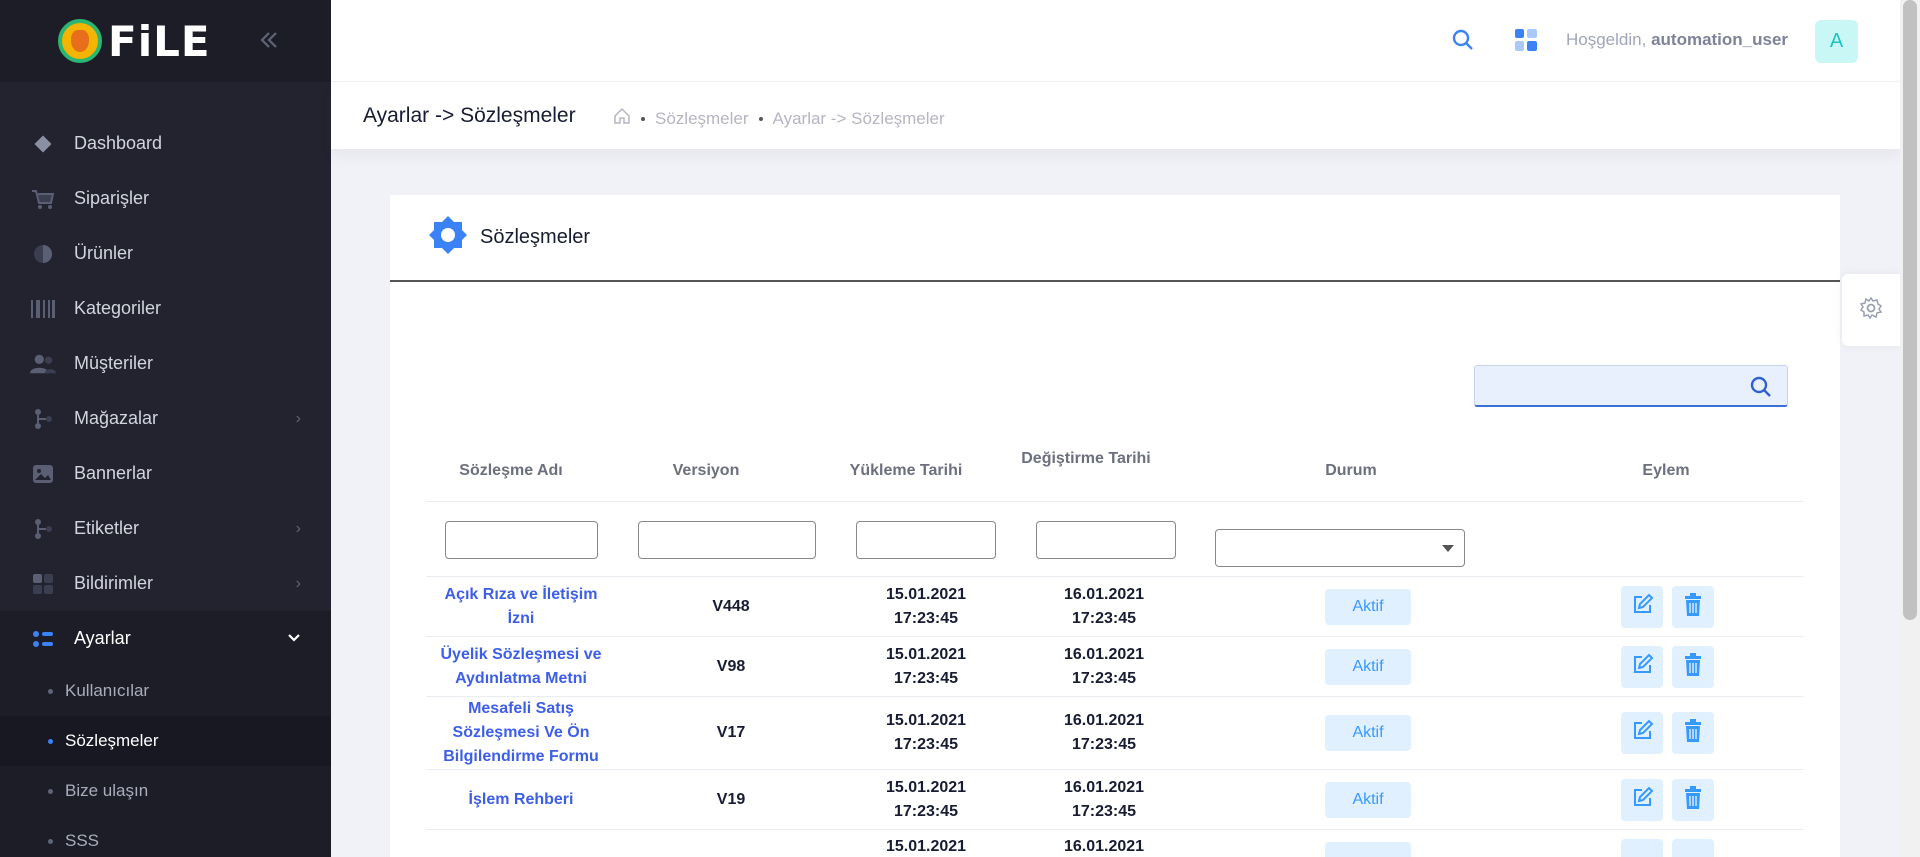 This screenshot has height=857, width=1920. What do you see at coordinates (926, 540) in the screenshot?
I see `filter-upload-date-input` at bounding box center [926, 540].